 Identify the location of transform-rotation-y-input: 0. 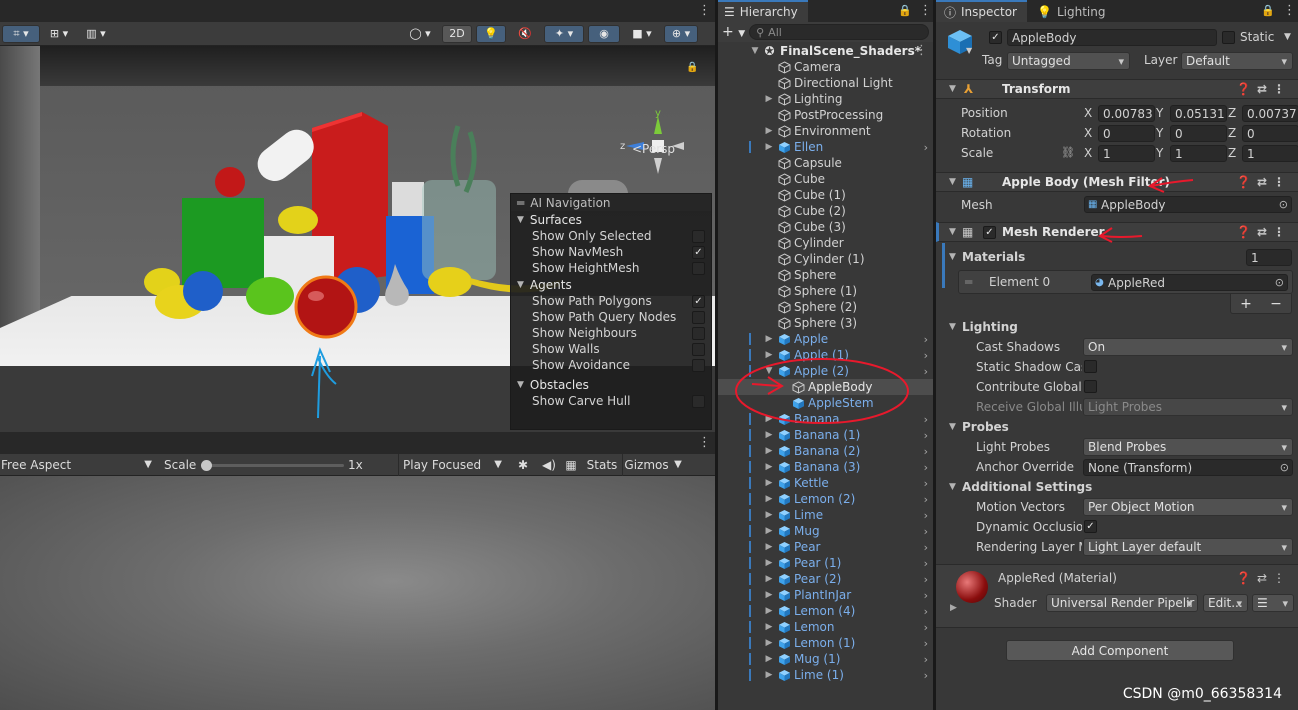
(1198, 133).